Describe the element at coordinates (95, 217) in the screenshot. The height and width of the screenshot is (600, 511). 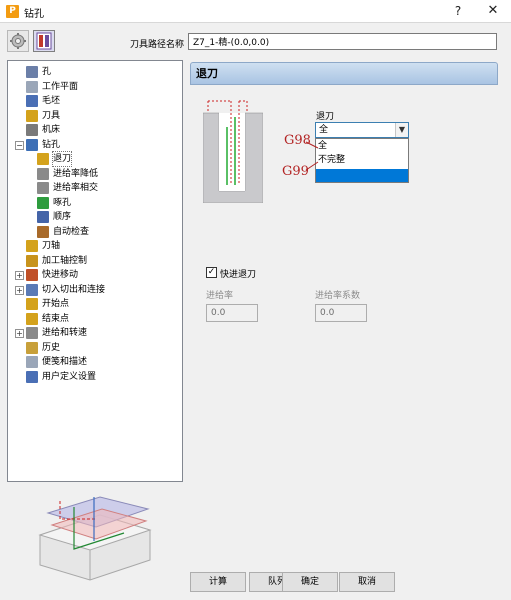
I see `tree-item: 顺序` at that location.